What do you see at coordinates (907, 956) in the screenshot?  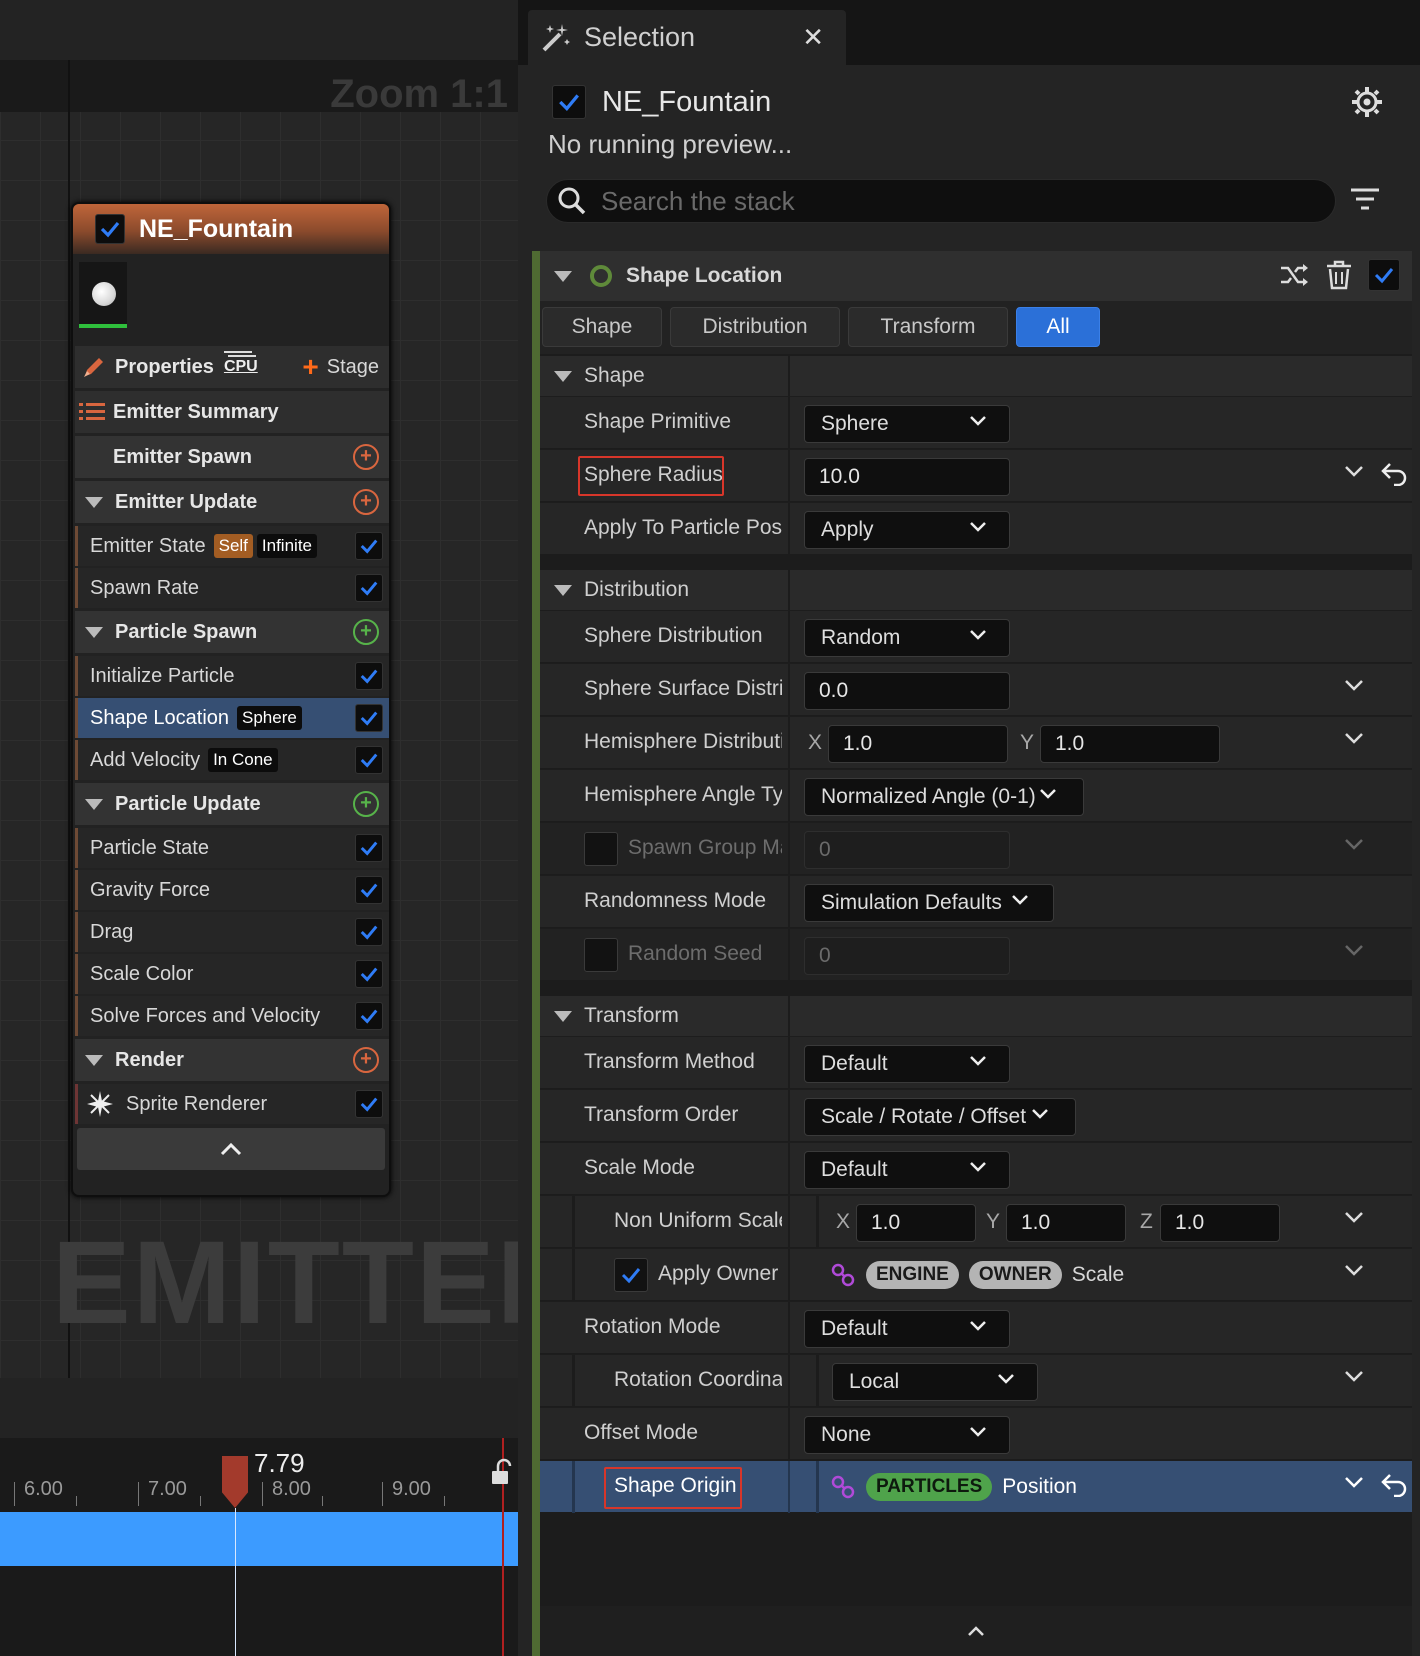 I see `random-seed-field: 0` at bounding box center [907, 956].